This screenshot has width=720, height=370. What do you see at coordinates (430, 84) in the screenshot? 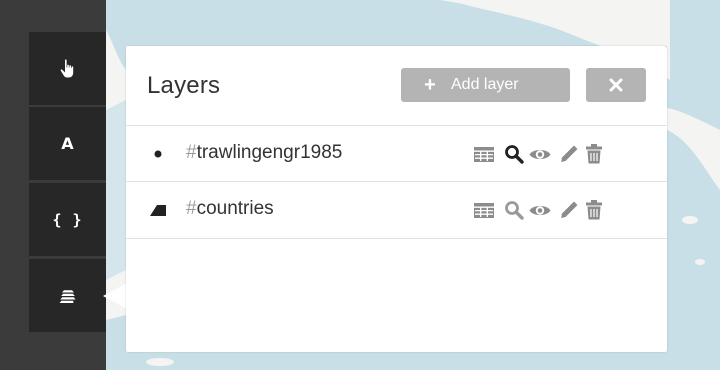
I see `plus-icon: +` at bounding box center [430, 84].